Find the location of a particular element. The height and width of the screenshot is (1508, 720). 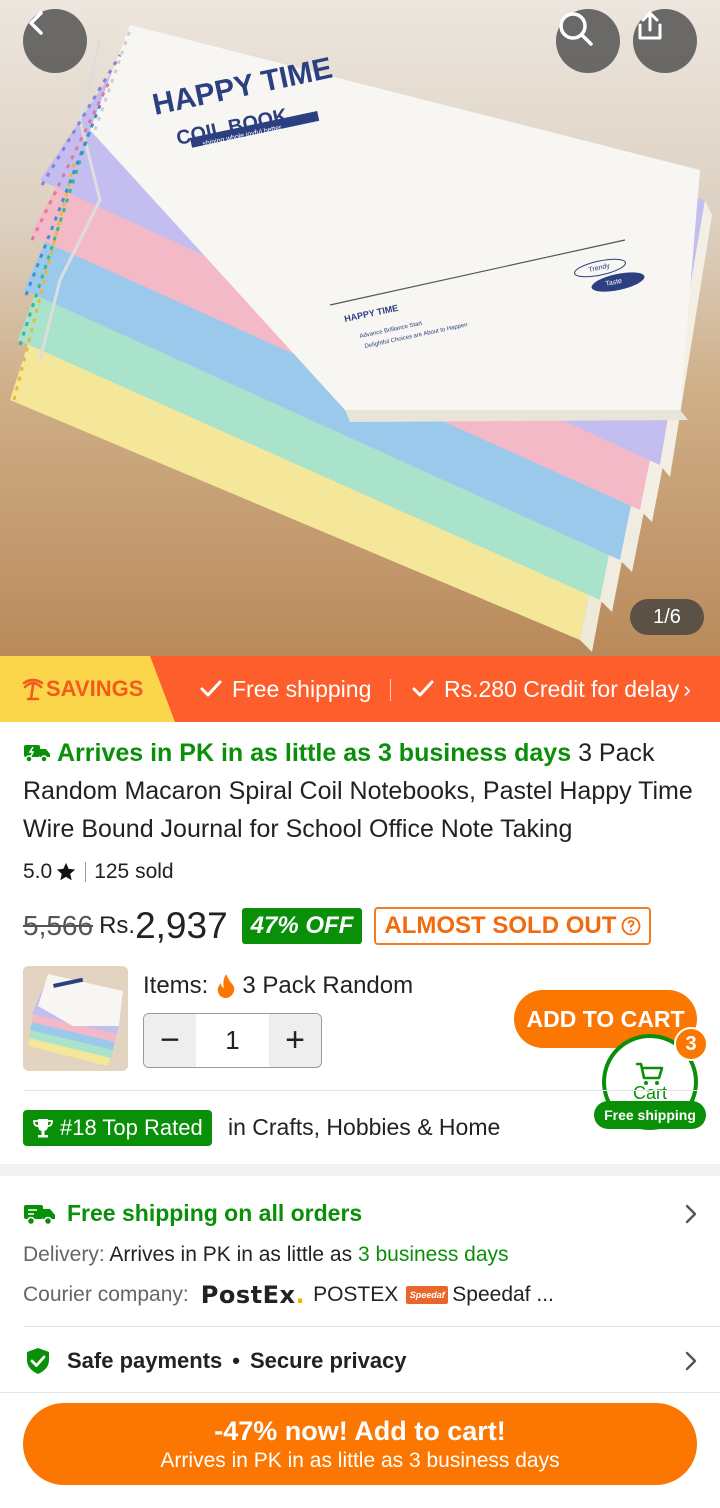

discount-badge: 47% OFF is located at coordinates (302, 926).